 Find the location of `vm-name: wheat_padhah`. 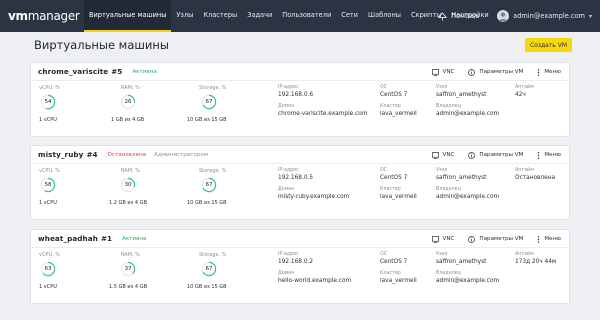

vm-name: wheat_padhah is located at coordinates (68, 238).